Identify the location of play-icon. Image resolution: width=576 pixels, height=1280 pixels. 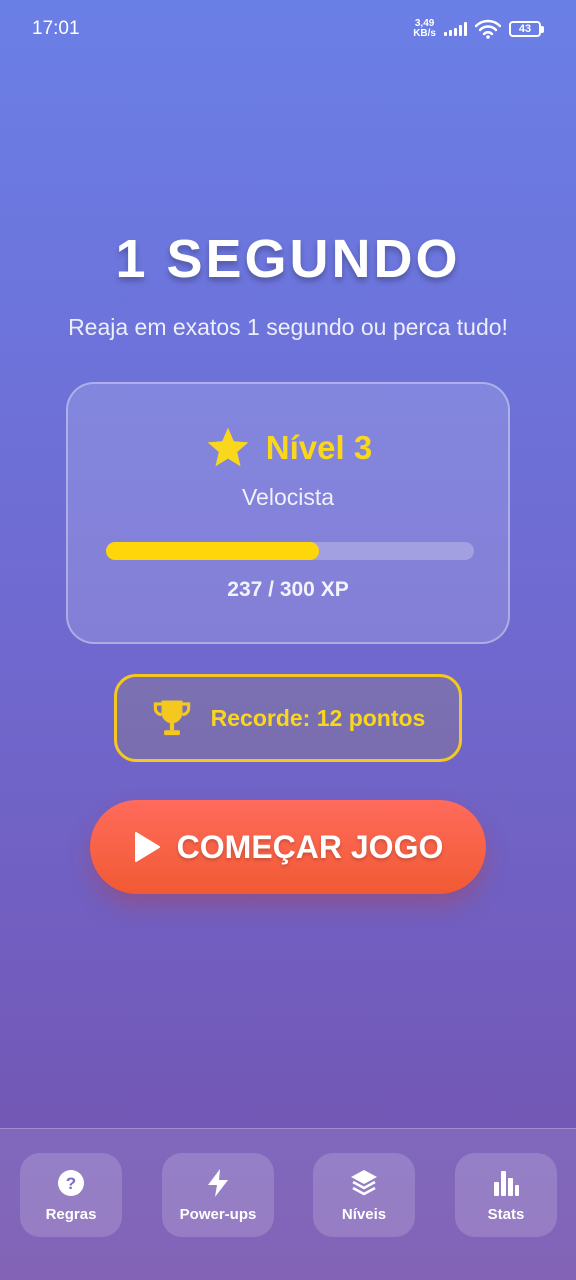
(147, 847).